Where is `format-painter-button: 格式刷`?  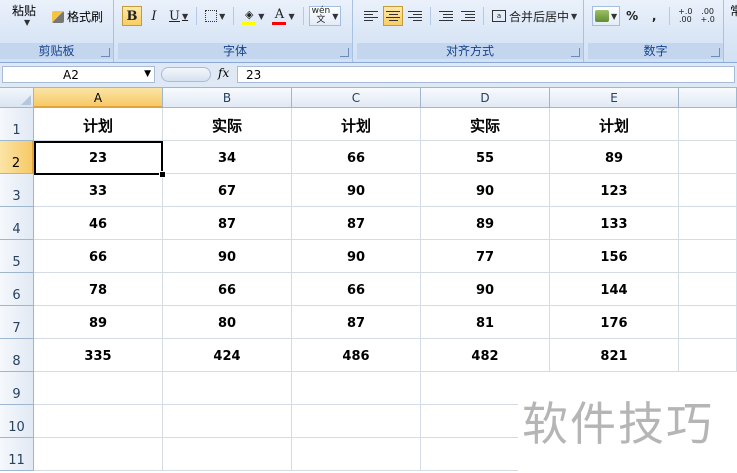 format-painter-button: 格式刷 is located at coordinates (77, 16).